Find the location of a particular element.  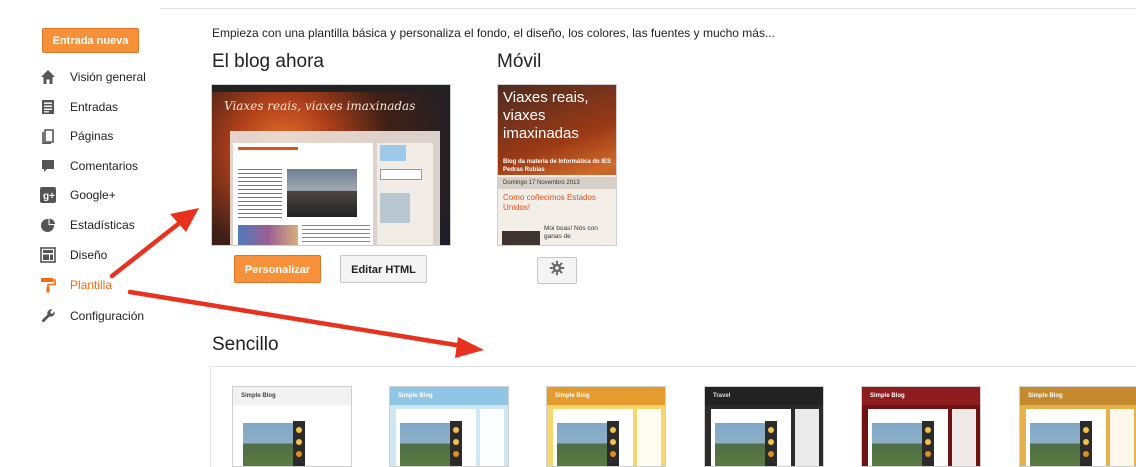

annotation-arrows is located at coordinates (296, 283).